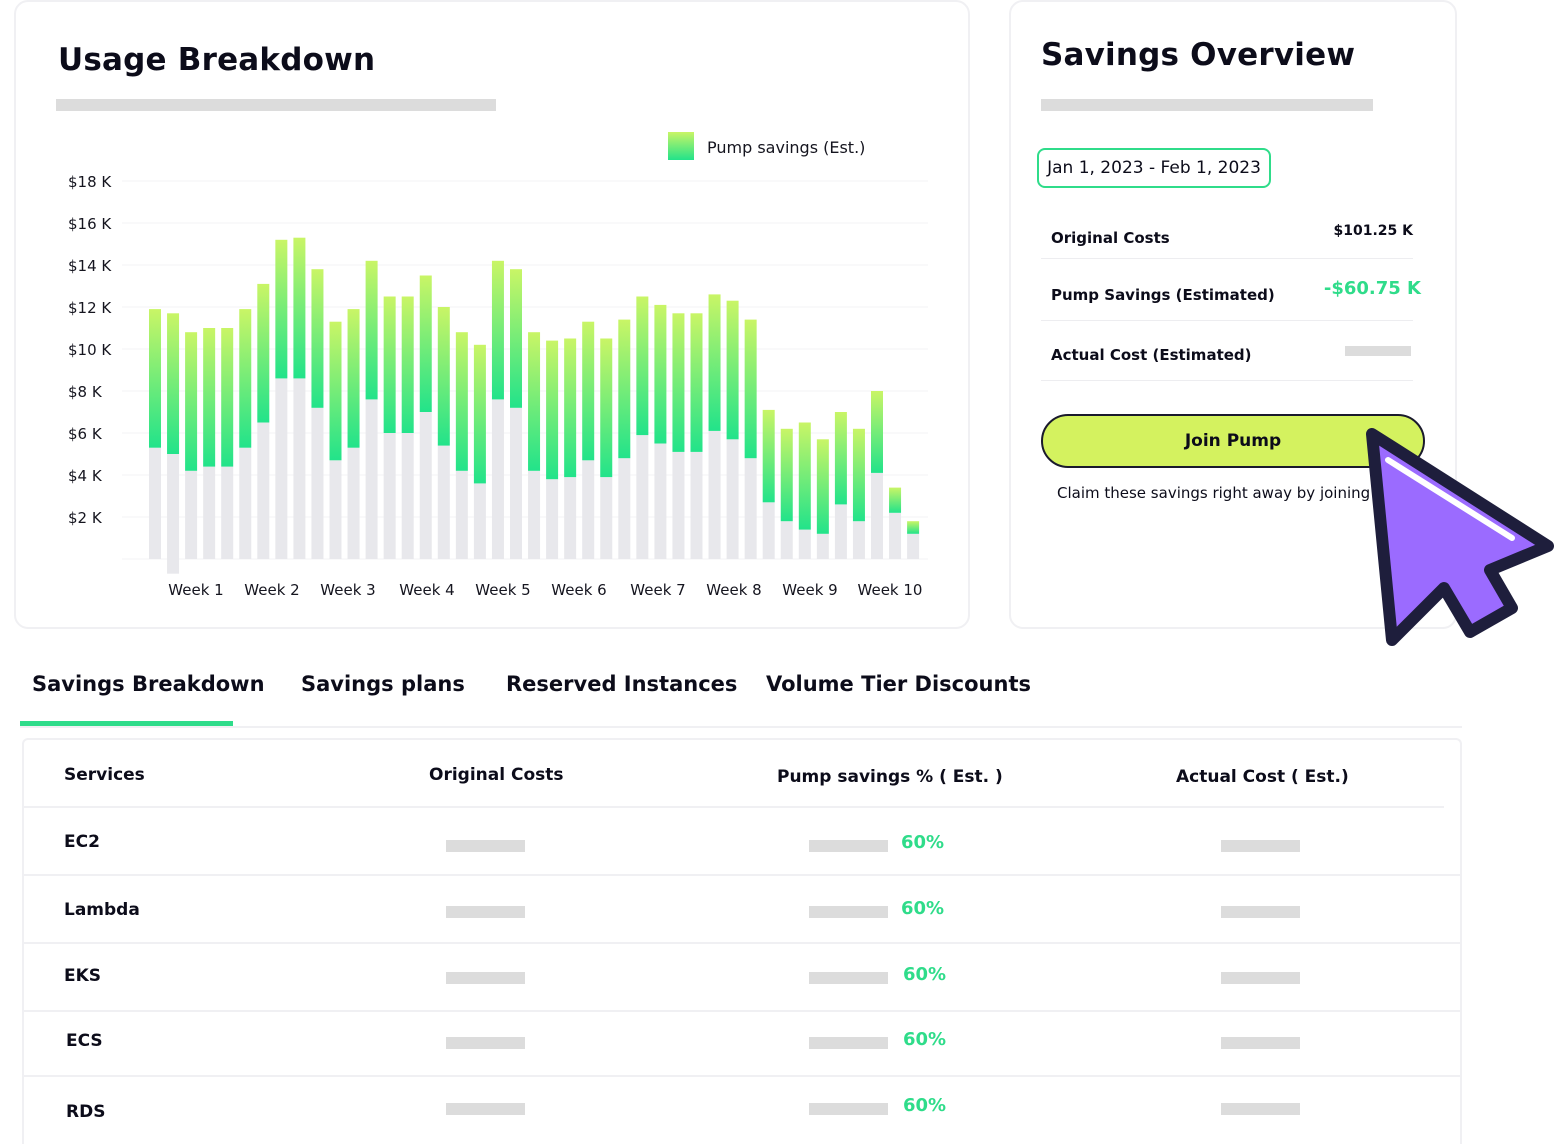  What do you see at coordinates (578, 590) in the screenshot?
I see `x-week-label: Week 6` at bounding box center [578, 590].